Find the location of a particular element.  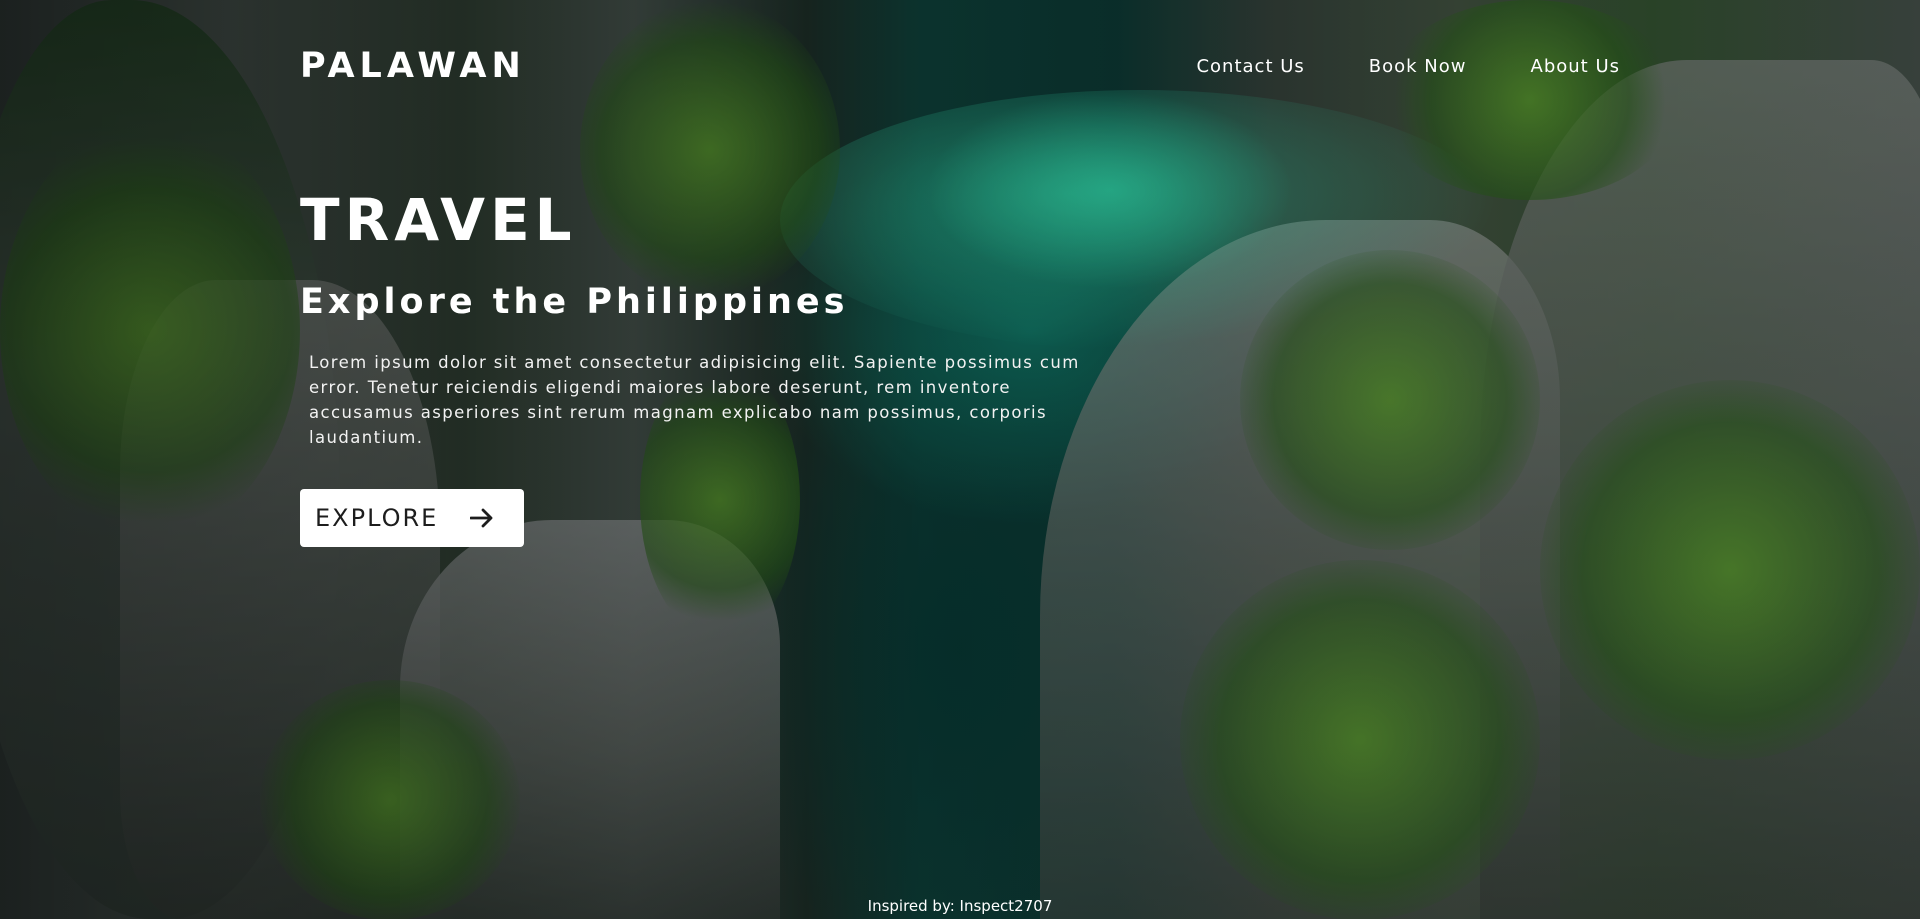

explore-button: EXPLORE is located at coordinates (412, 518).